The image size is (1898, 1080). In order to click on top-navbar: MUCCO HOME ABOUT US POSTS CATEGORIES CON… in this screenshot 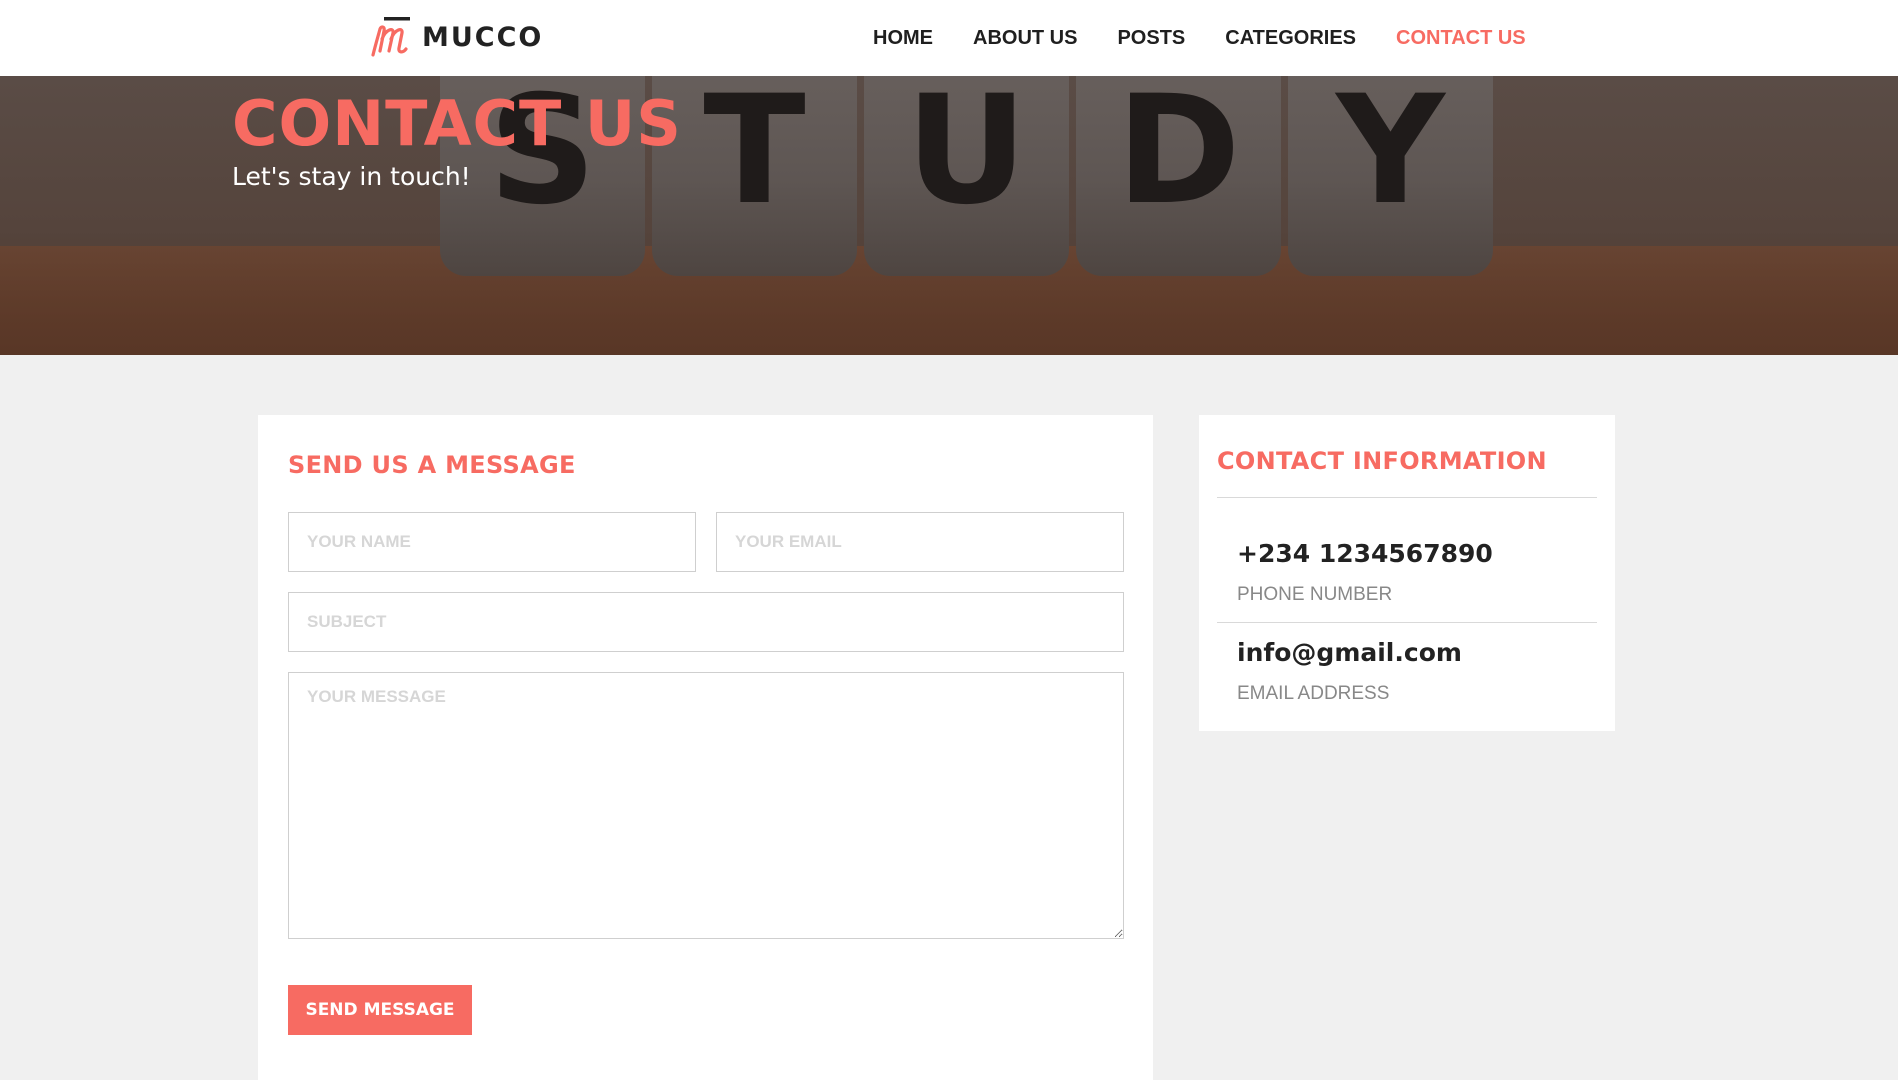, I will do `click(949, 38)`.